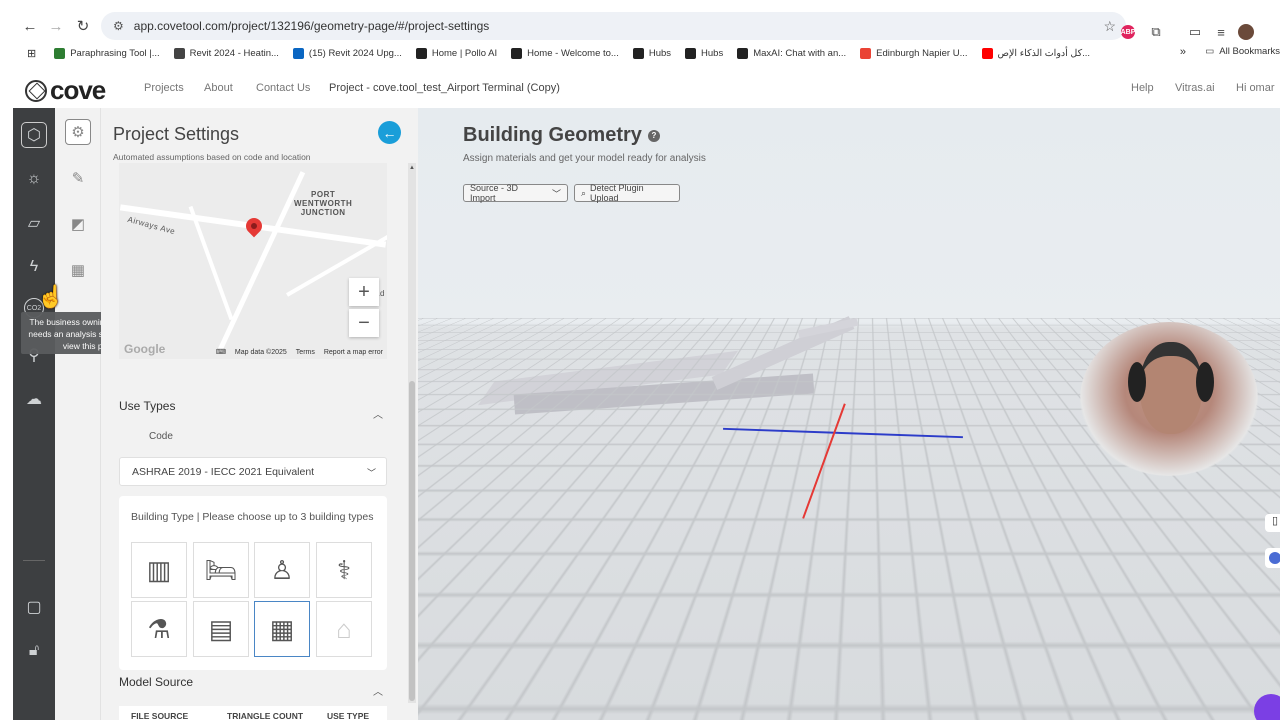 The image size is (1280, 720). Describe the element at coordinates (364, 292) in the screenshot. I see `zoom-in-button: +` at that location.